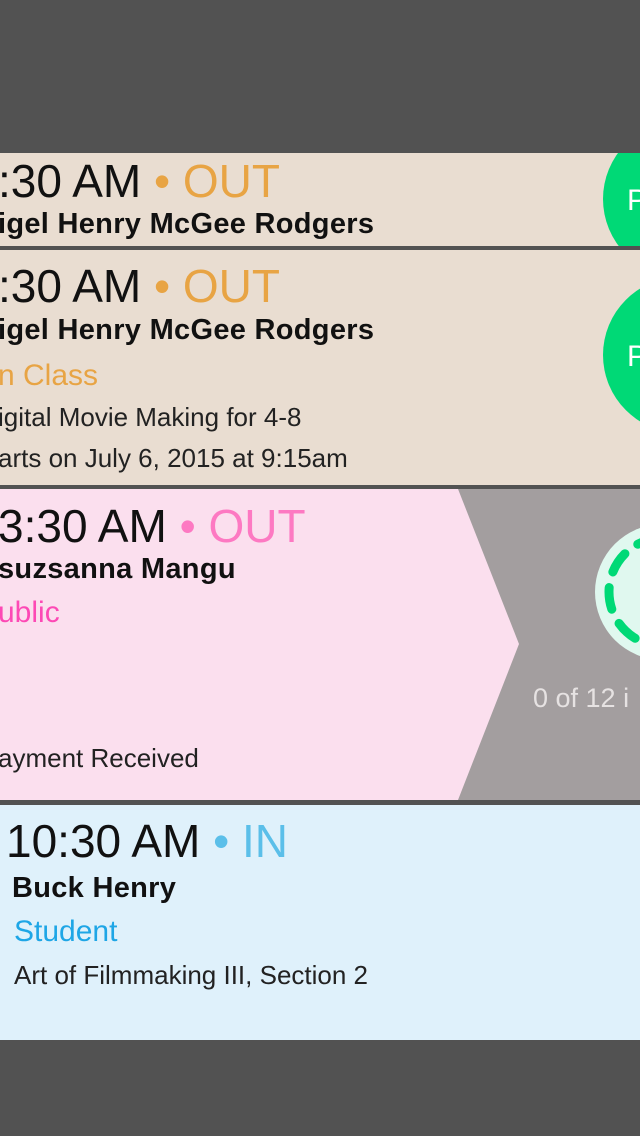 The height and width of the screenshot is (1136, 640). I want to click on time: 3:30 AM, so click(83, 526).